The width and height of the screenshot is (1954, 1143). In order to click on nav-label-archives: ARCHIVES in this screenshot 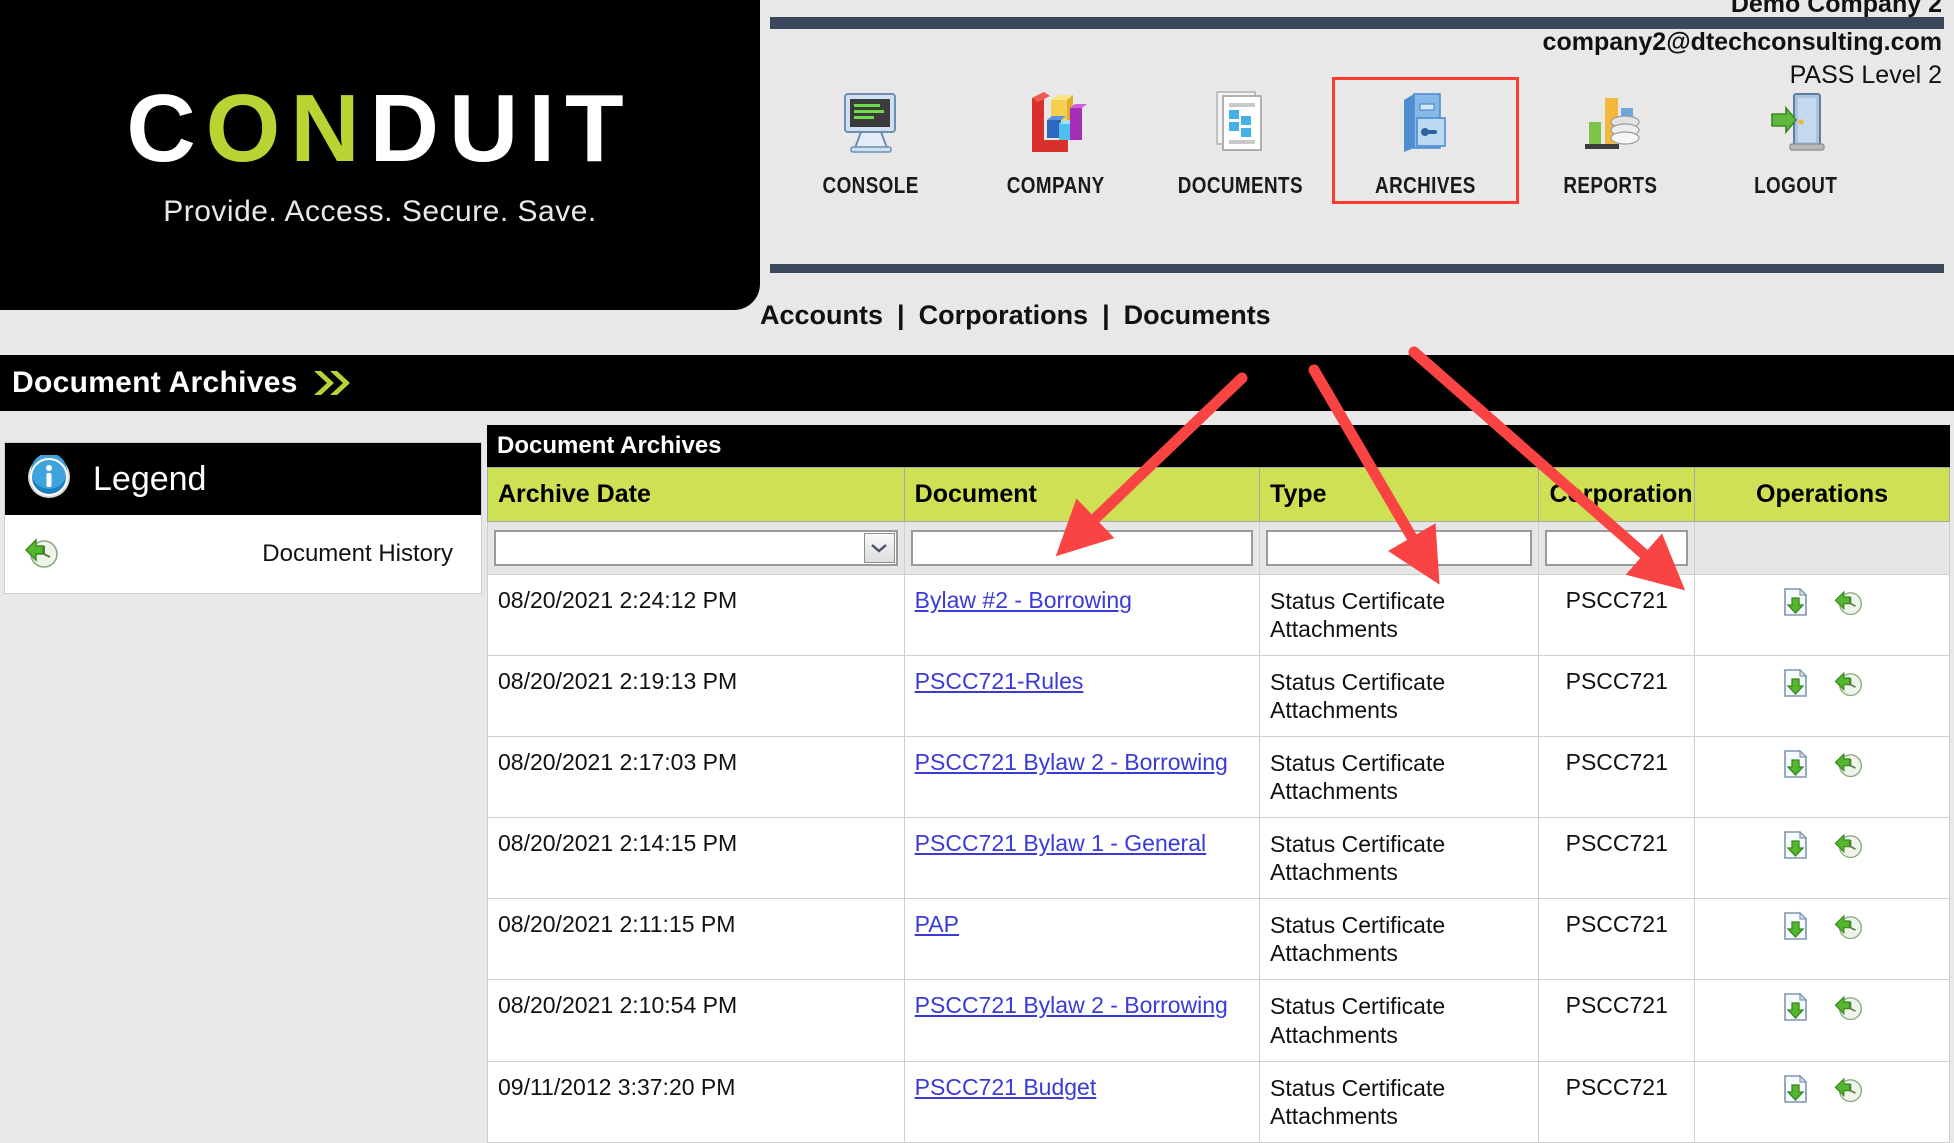, I will do `click(1425, 185)`.